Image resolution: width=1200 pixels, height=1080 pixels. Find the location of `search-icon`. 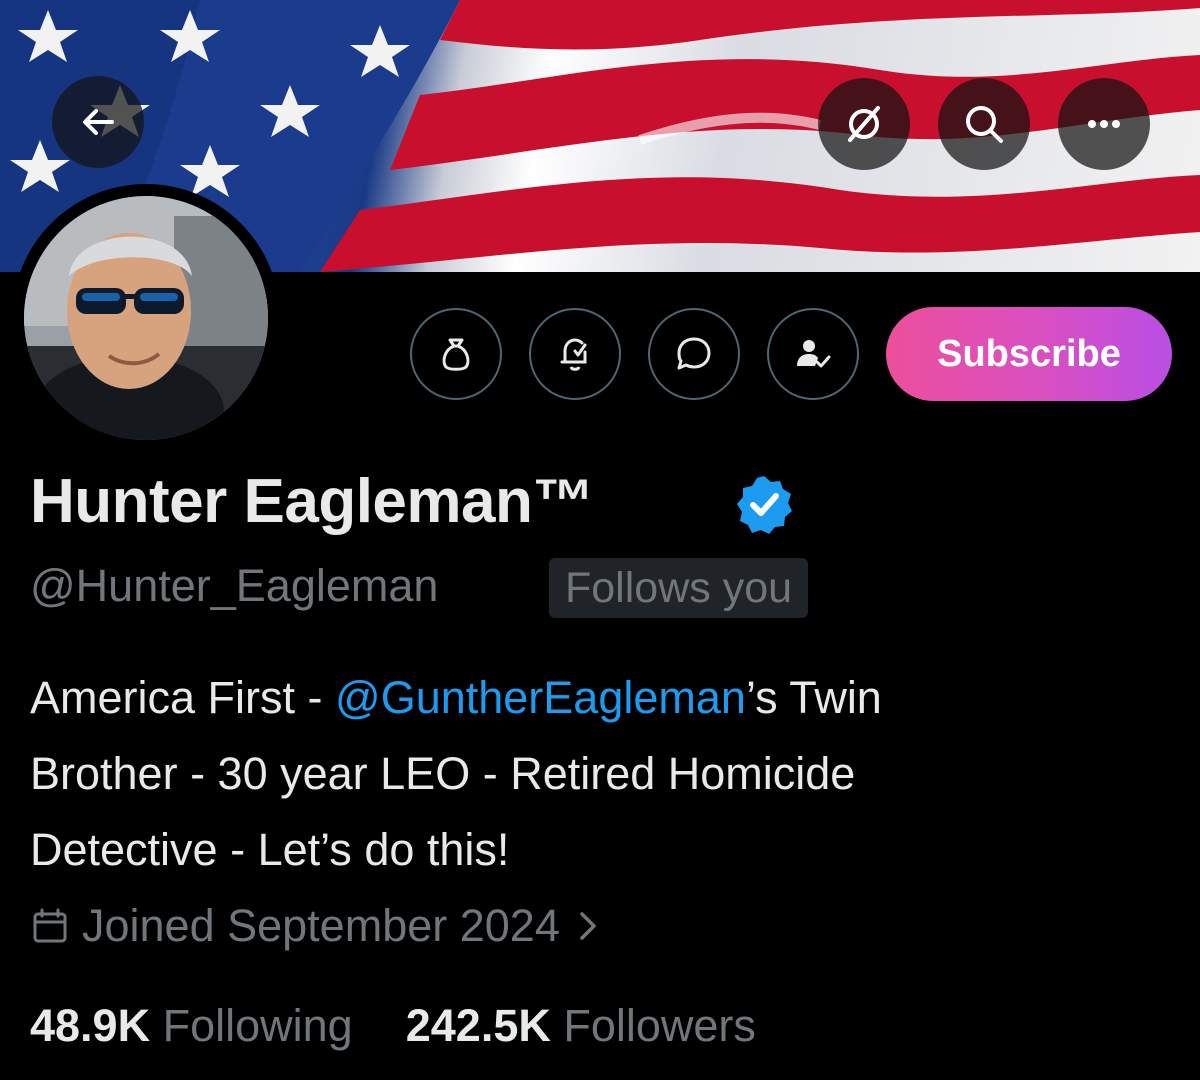

search-icon is located at coordinates (984, 124).